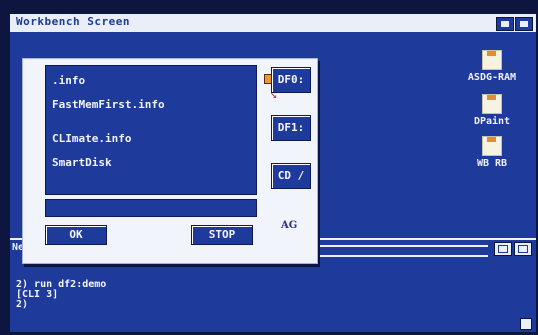 The height and width of the screenshot is (335, 538). What do you see at coordinates (291, 80) in the screenshot?
I see `drive-button-df0: DF0:` at bounding box center [291, 80].